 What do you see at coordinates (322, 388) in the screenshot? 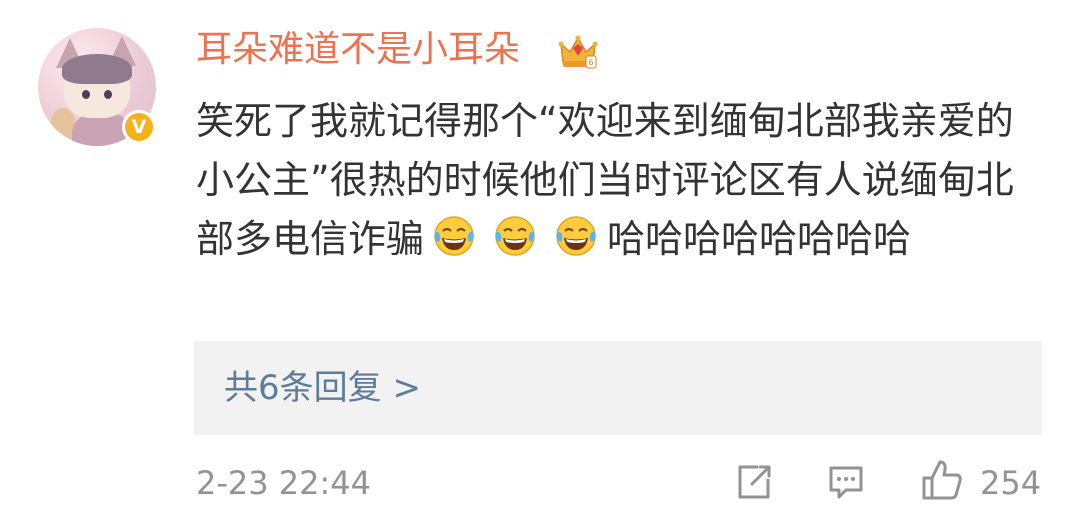
I see `view-replies-link: 共6条回复 >` at bounding box center [322, 388].